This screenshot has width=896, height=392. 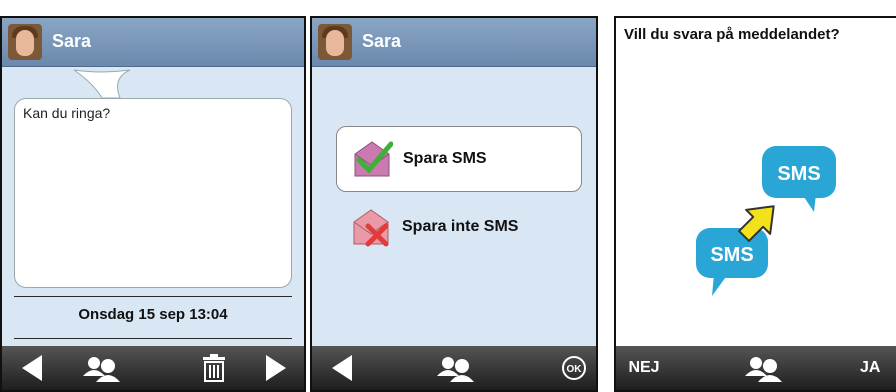 I want to click on save-check-icon, so click(x=373, y=159).